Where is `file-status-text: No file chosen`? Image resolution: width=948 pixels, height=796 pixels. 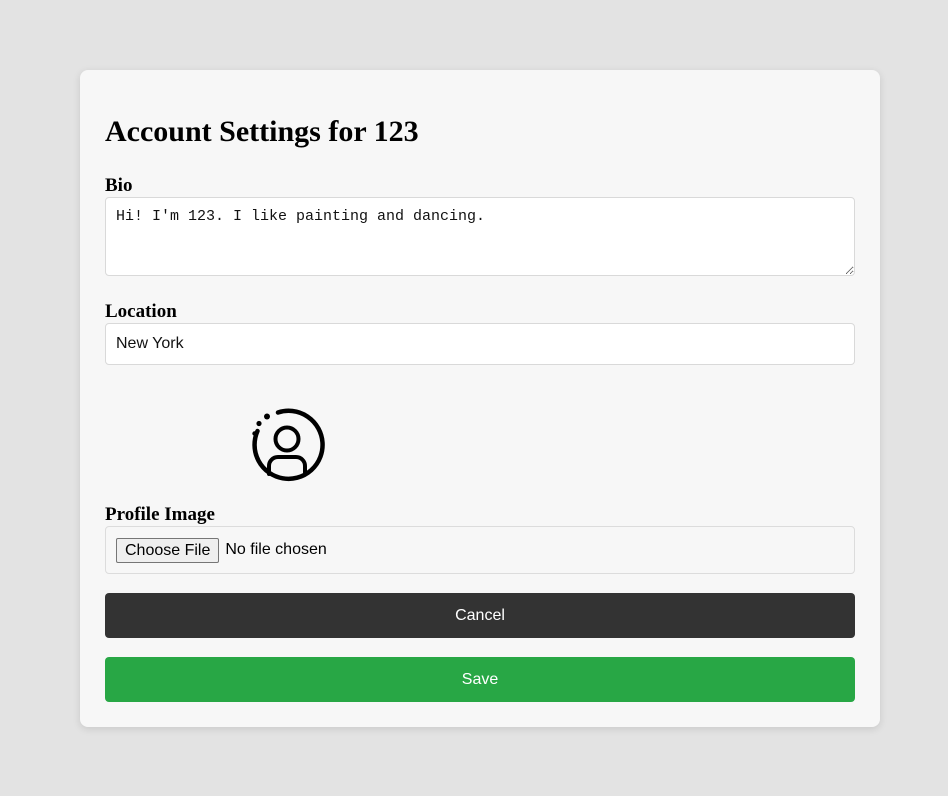
file-status-text: No file chosen is located at coordinates (276, 549).